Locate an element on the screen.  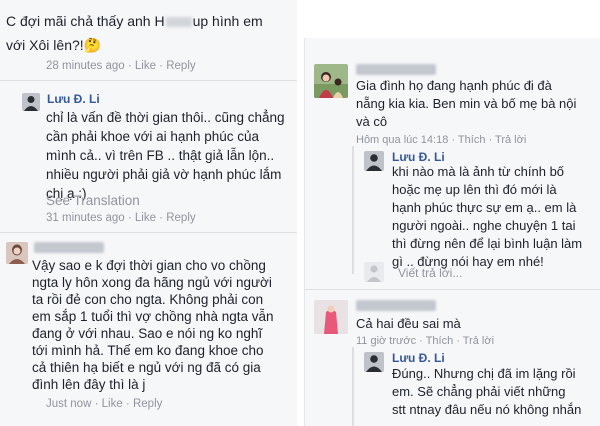
comment-line: Vậy sao e k đợi thời gian cho vo chồng is located at coordinates (149, 265).